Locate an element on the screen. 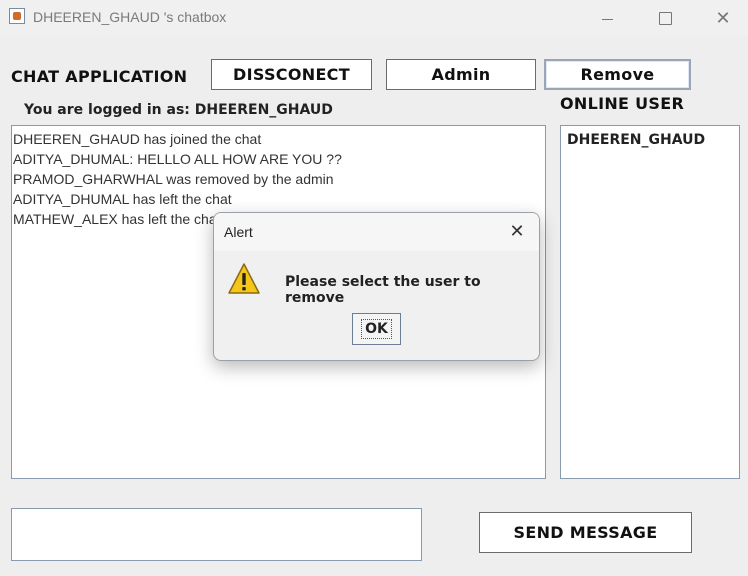  admin-button: Admin is located at coordinates (461, 74).